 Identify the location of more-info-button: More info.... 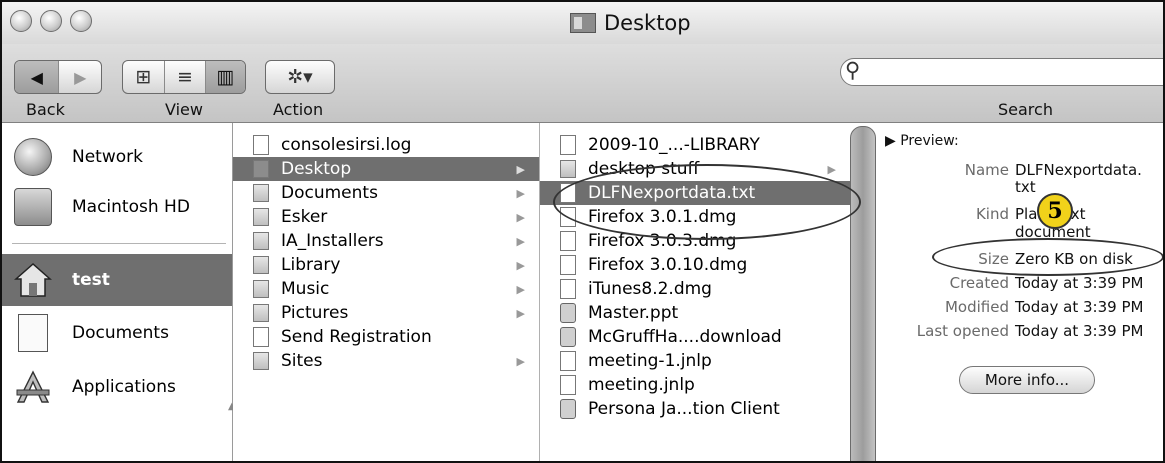
(1027, 380).